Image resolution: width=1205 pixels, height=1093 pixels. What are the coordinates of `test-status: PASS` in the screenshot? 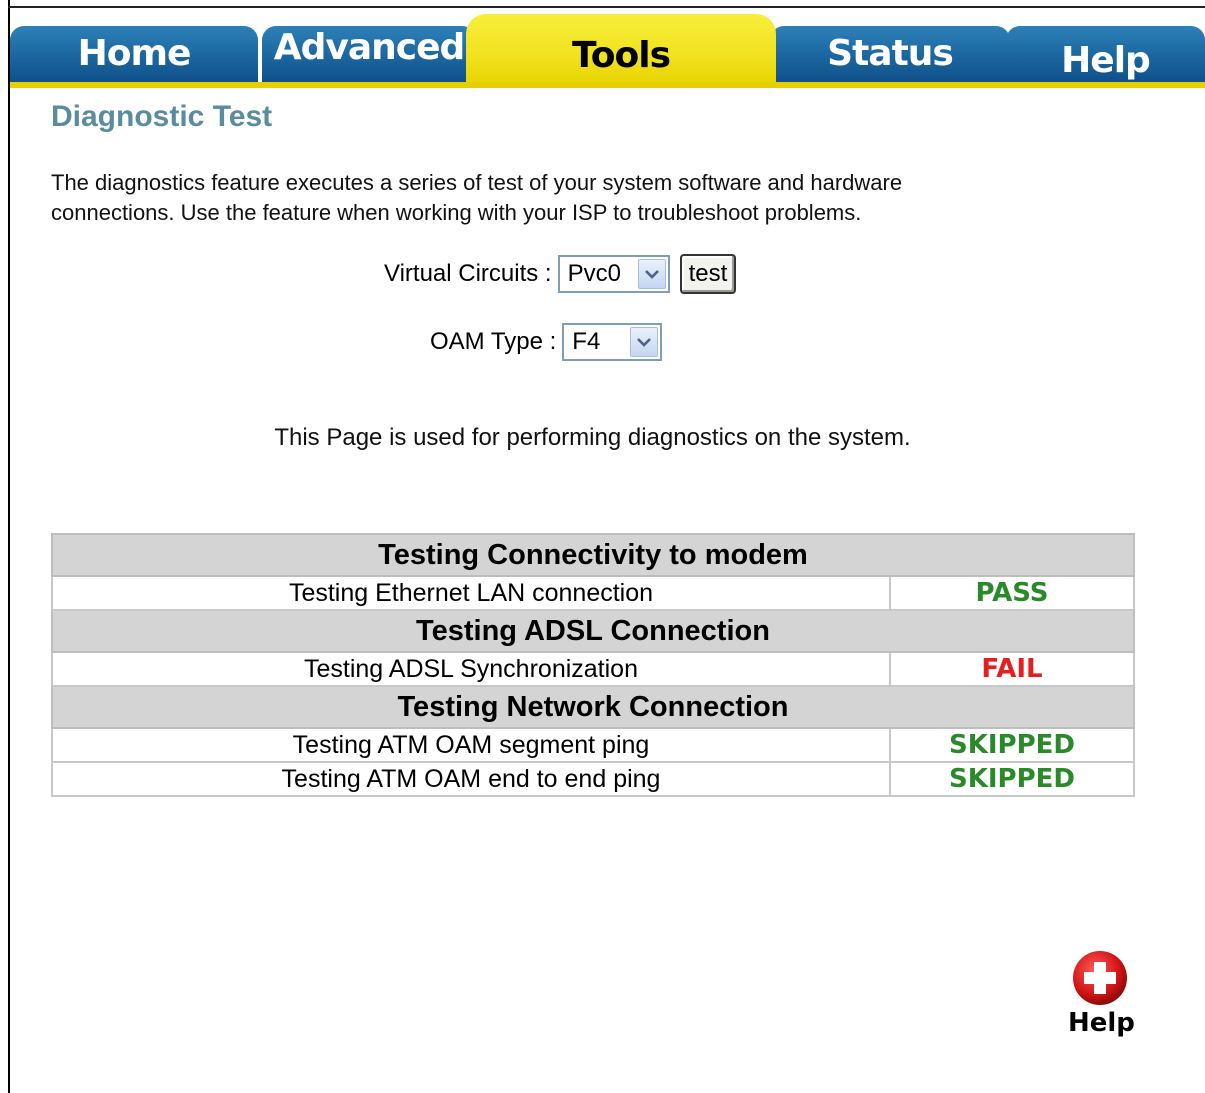 It's located at (1012, 593).